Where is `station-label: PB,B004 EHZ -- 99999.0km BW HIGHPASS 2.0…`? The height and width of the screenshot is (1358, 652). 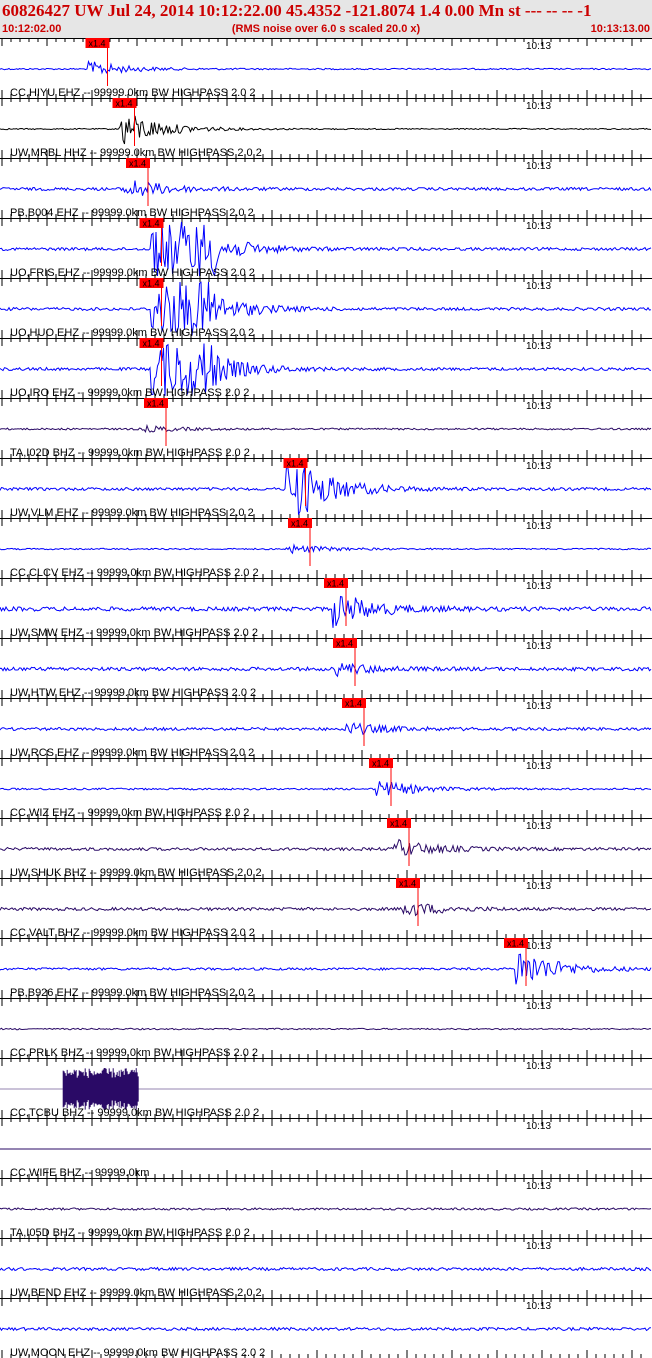 station-label: PB,B004 EHZ -- 99999.0km BW HIGHPASS 2.0… is located at coordinates (132, 213).